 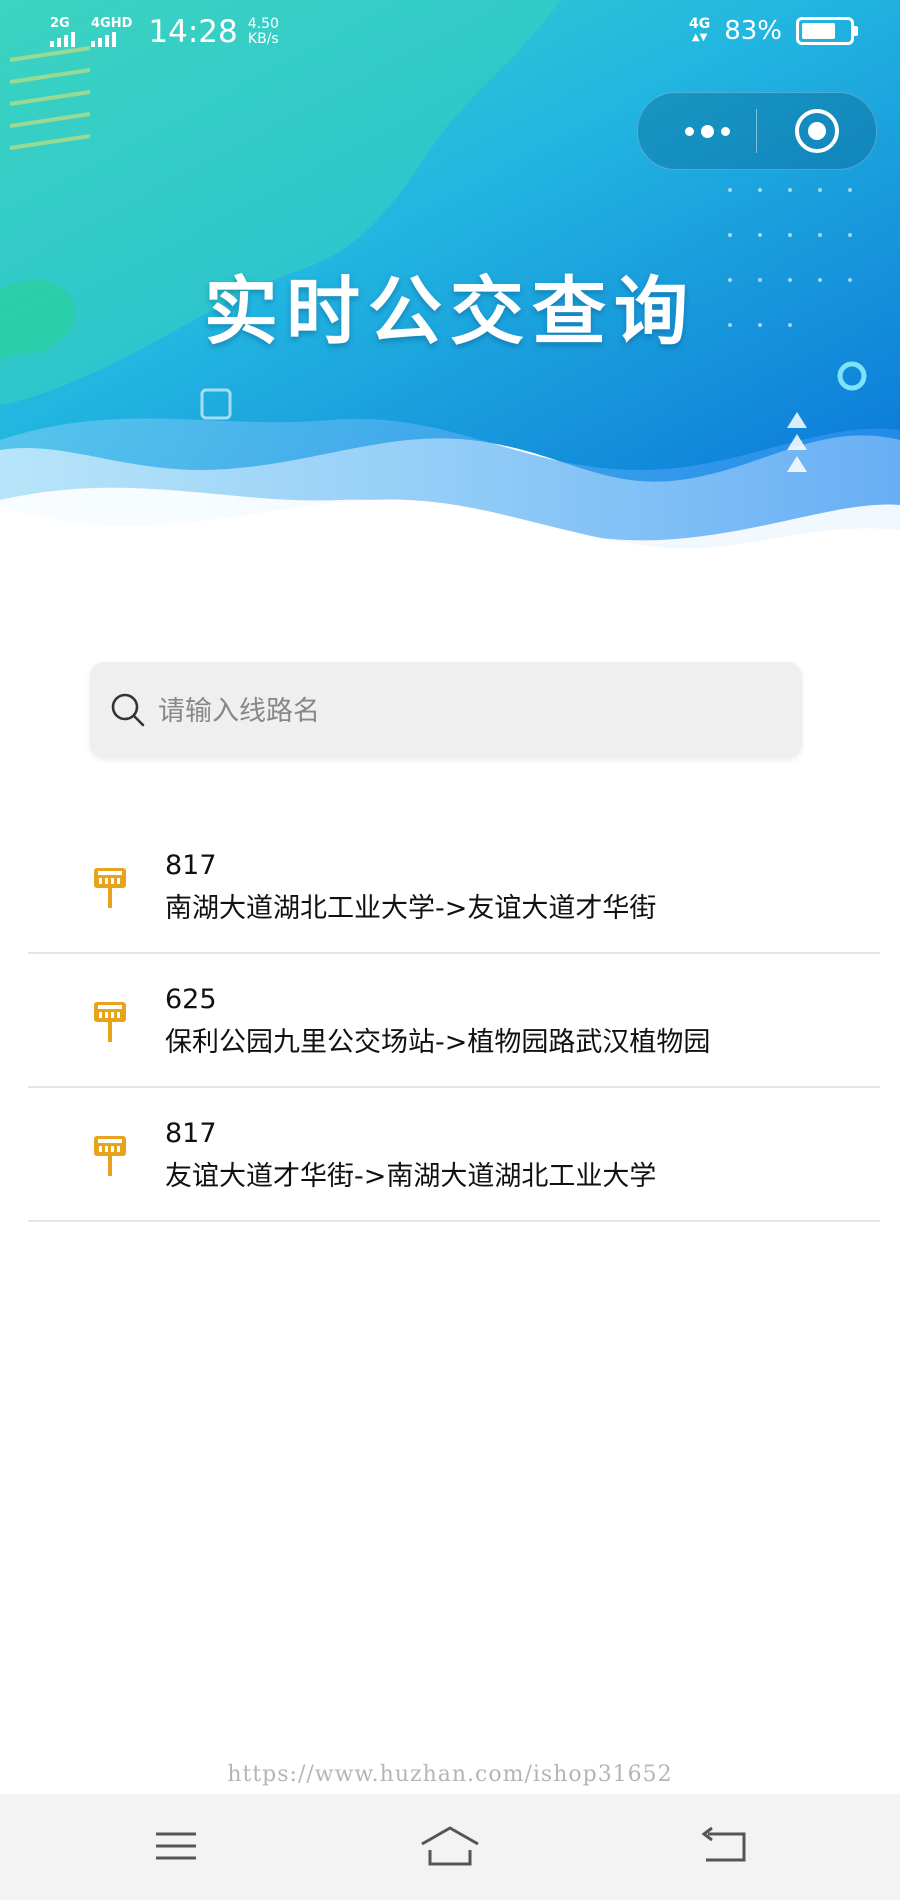 What do you see at coordinates (818, 31) in the screenshot?
I see `battery-fill` at bounding box center [818, 31].